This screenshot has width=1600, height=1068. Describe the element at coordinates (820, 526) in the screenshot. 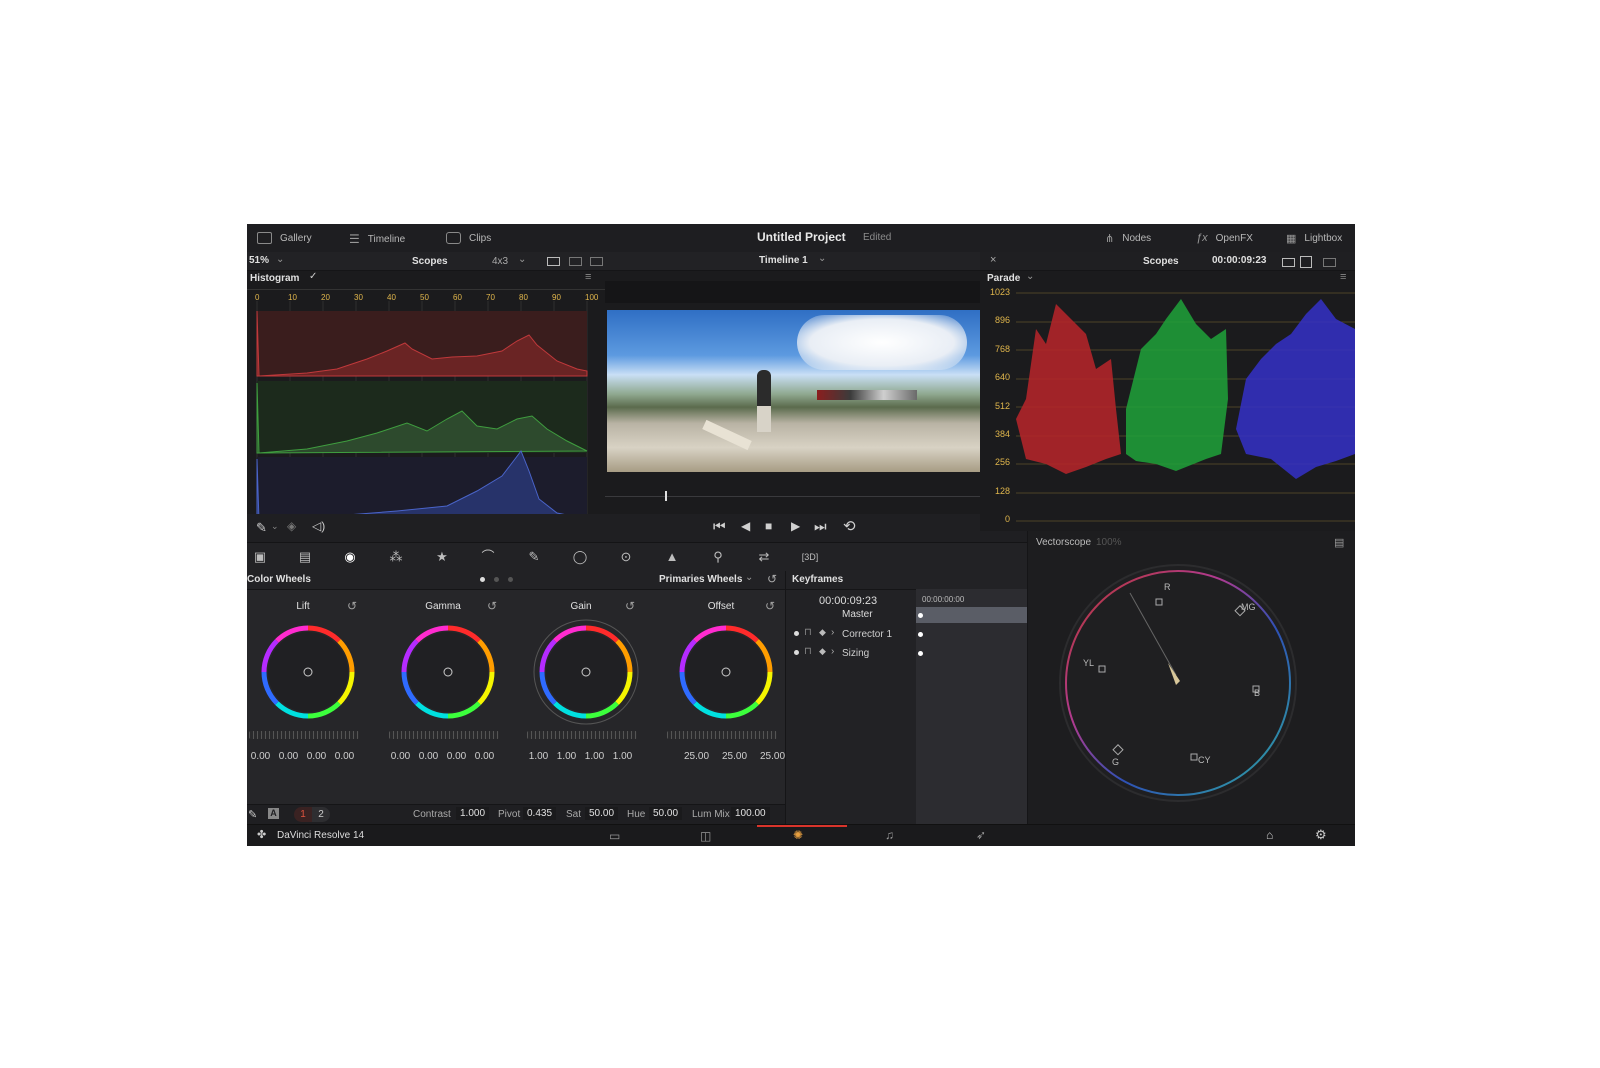

I see `last-frame-icon: ⏭` at that location.